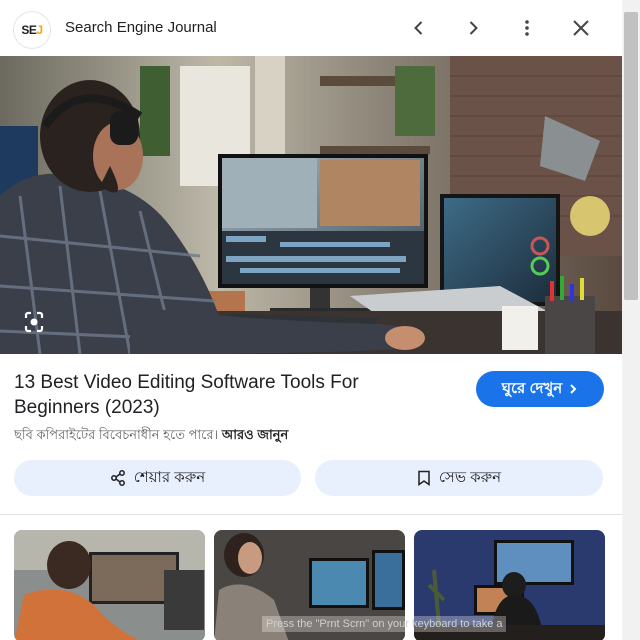 The image size is (640, 640). What do you see at coordinates (424, 478) in the screenshot?
I see `bookmark-icon` at bounding box center [424, 478].